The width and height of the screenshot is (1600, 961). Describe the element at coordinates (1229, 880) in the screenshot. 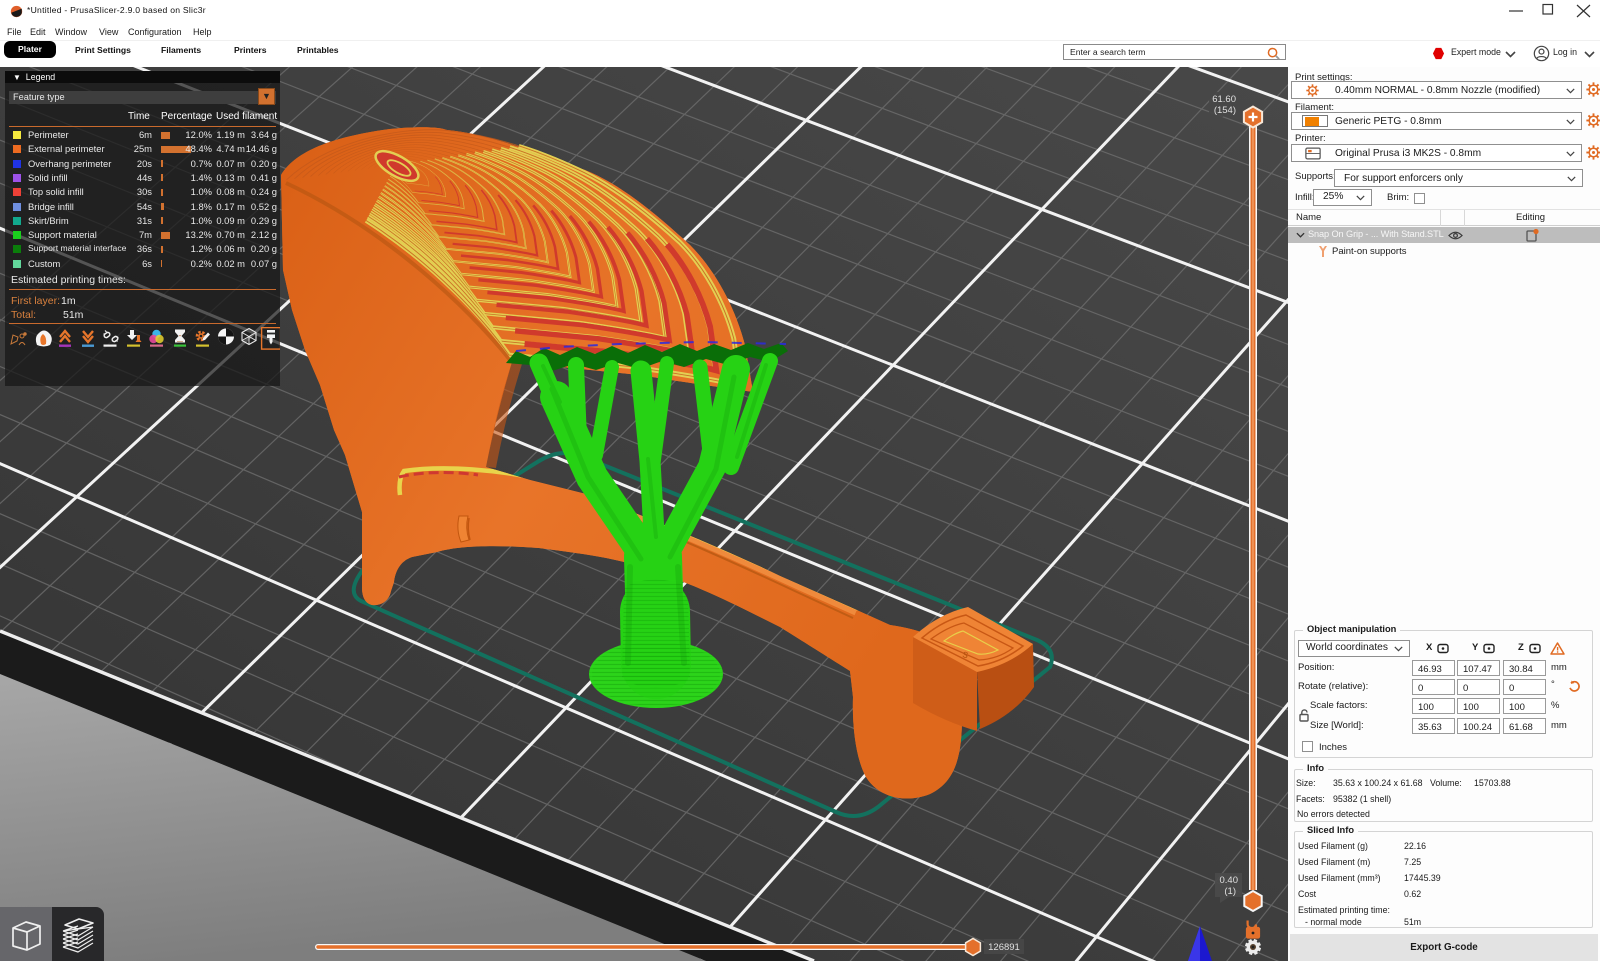

I see `svg-text: 0.40` at that location.